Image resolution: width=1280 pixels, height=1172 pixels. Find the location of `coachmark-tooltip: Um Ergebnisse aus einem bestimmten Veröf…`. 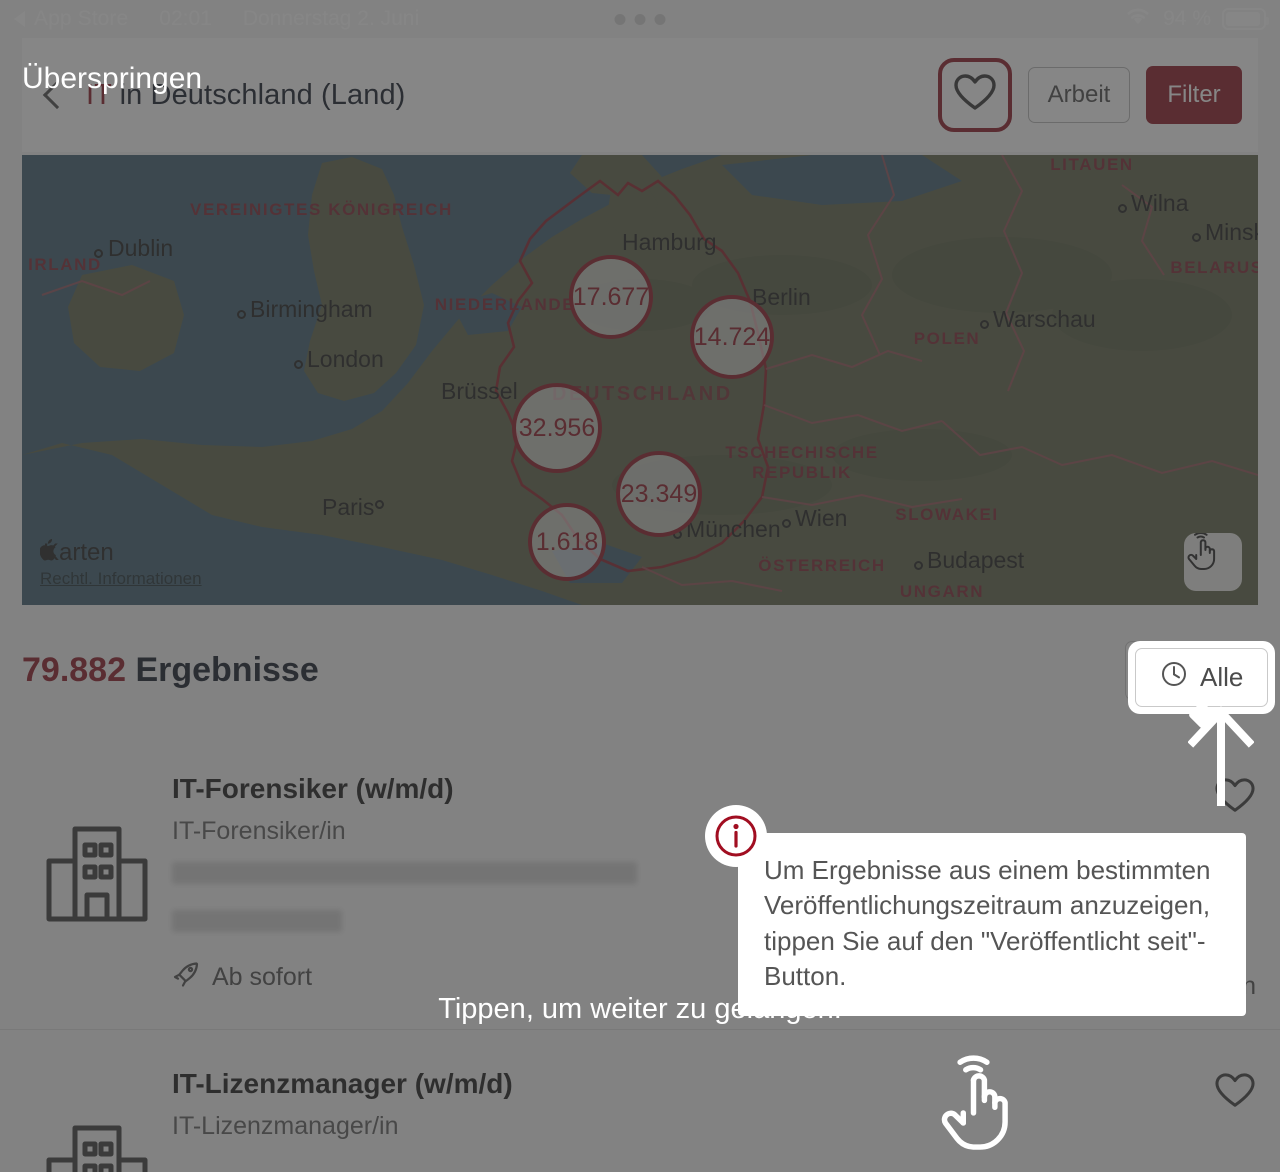

coachmark-tooltip: Um Ergebnisse aus einem bestimmten Veröf… is located at coordinates (992, 925).